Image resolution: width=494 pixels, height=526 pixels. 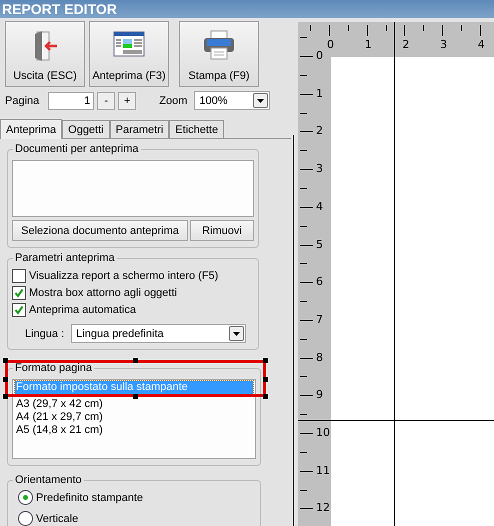 I want to click on printer-icon, so click(x=219, y=45).